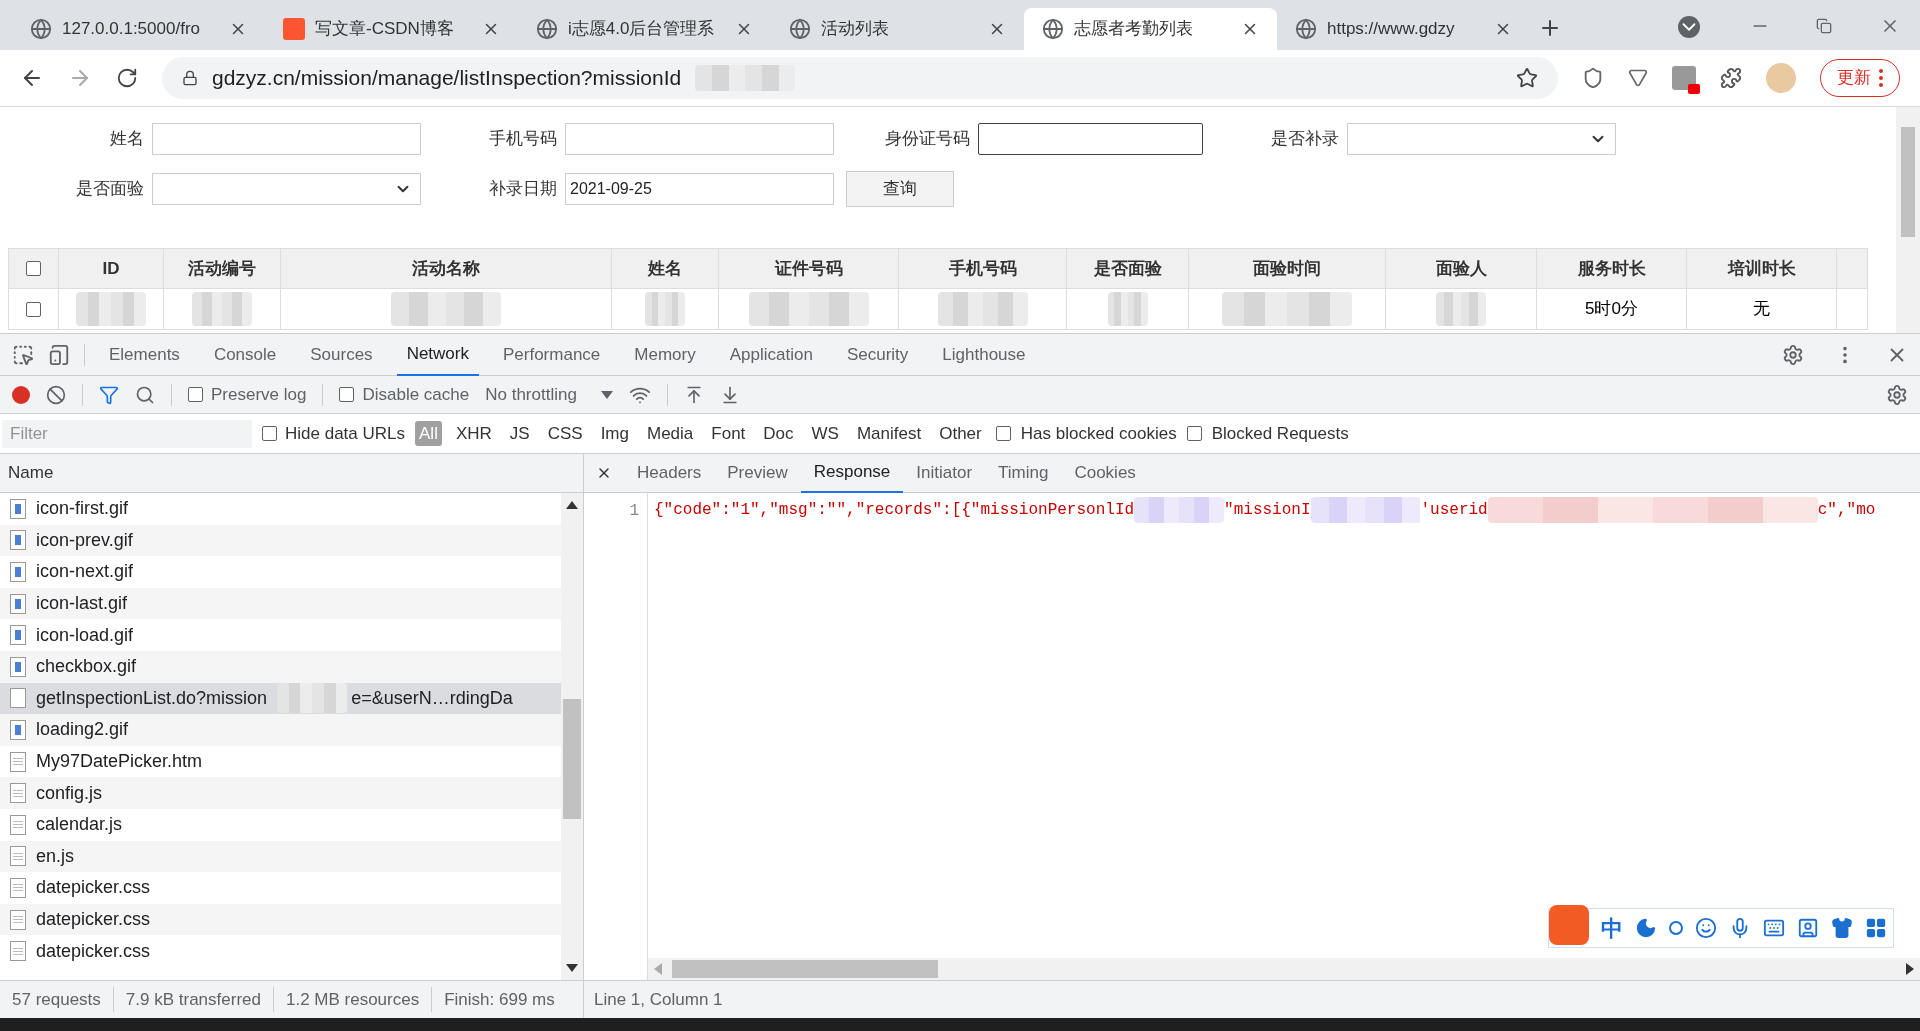 The image size is (1920, 1031). Describe the element at coordinates (127, 78) in the screenshot. I see `reload-icon` at that location.